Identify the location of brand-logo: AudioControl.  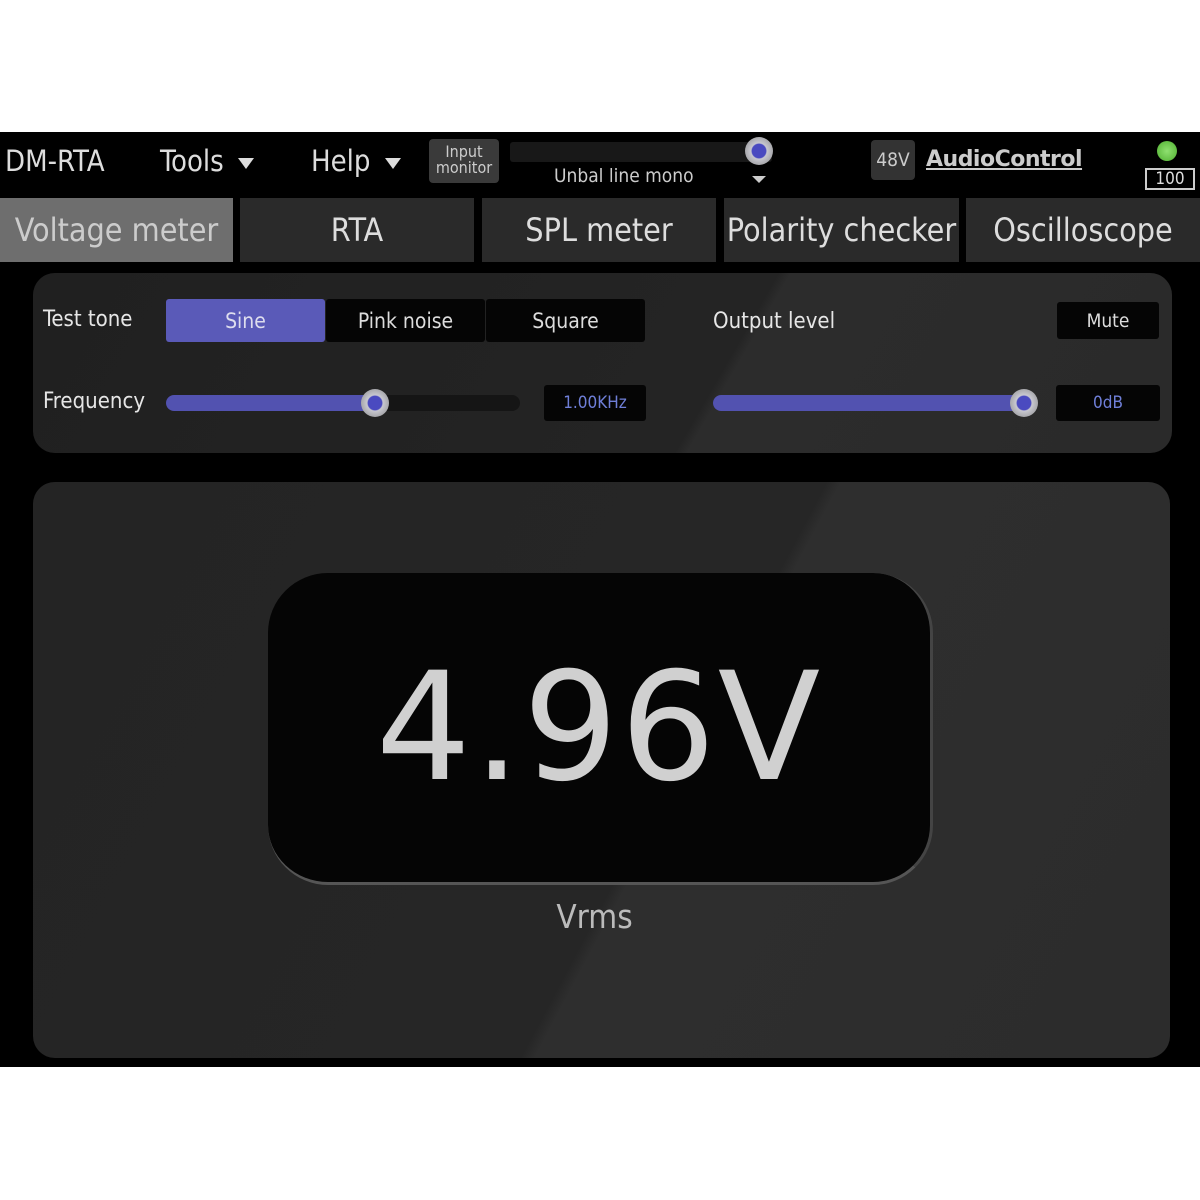
(1004, 159).